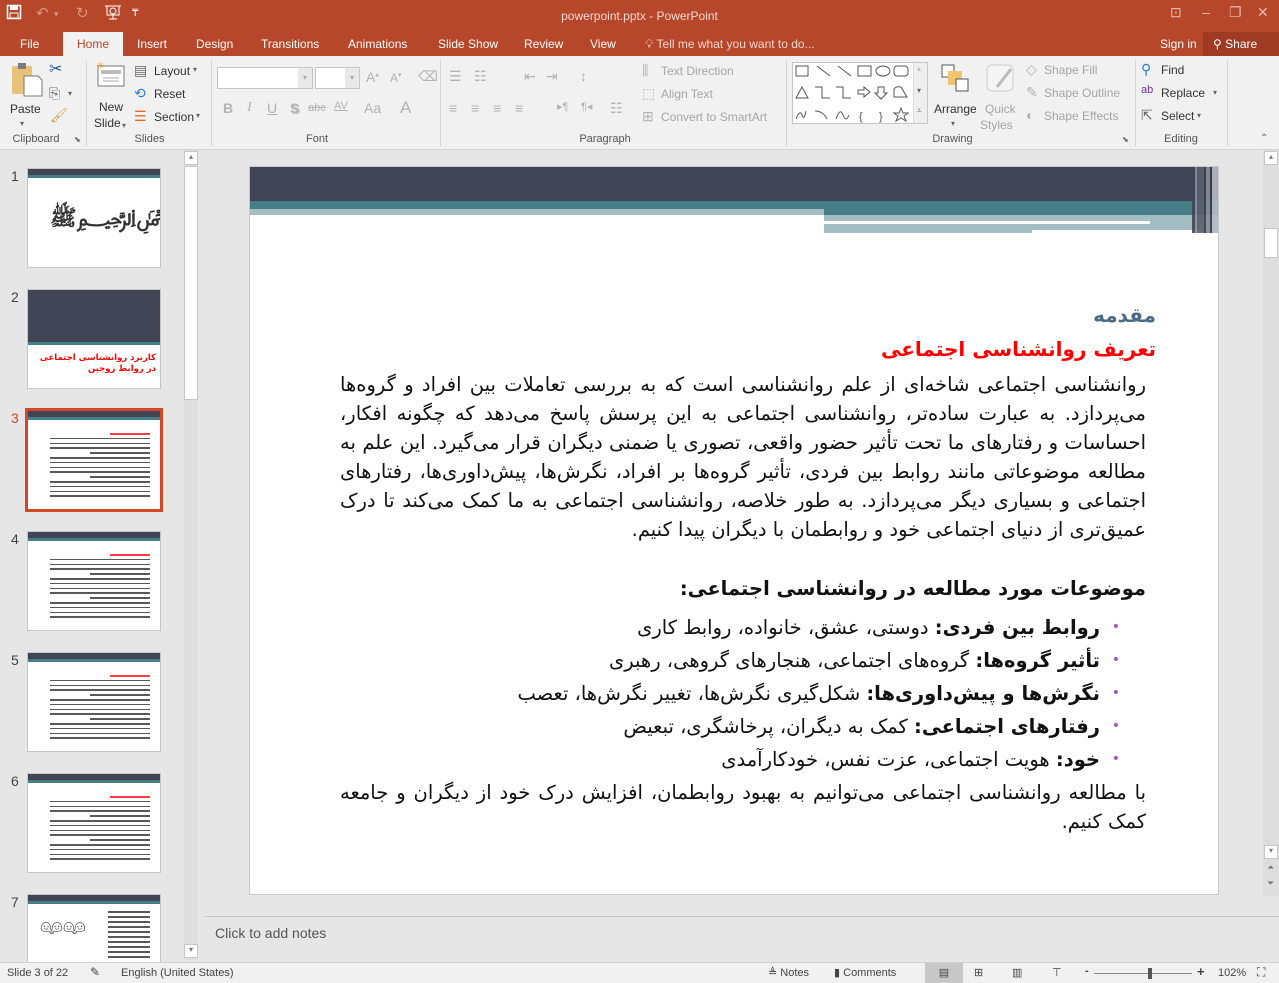 The height and width of the screenshot is (983, 1279). Describe the element at coordinates (290, 44) in the screenshot. I see `tab-transitions: Transitions` at that location.